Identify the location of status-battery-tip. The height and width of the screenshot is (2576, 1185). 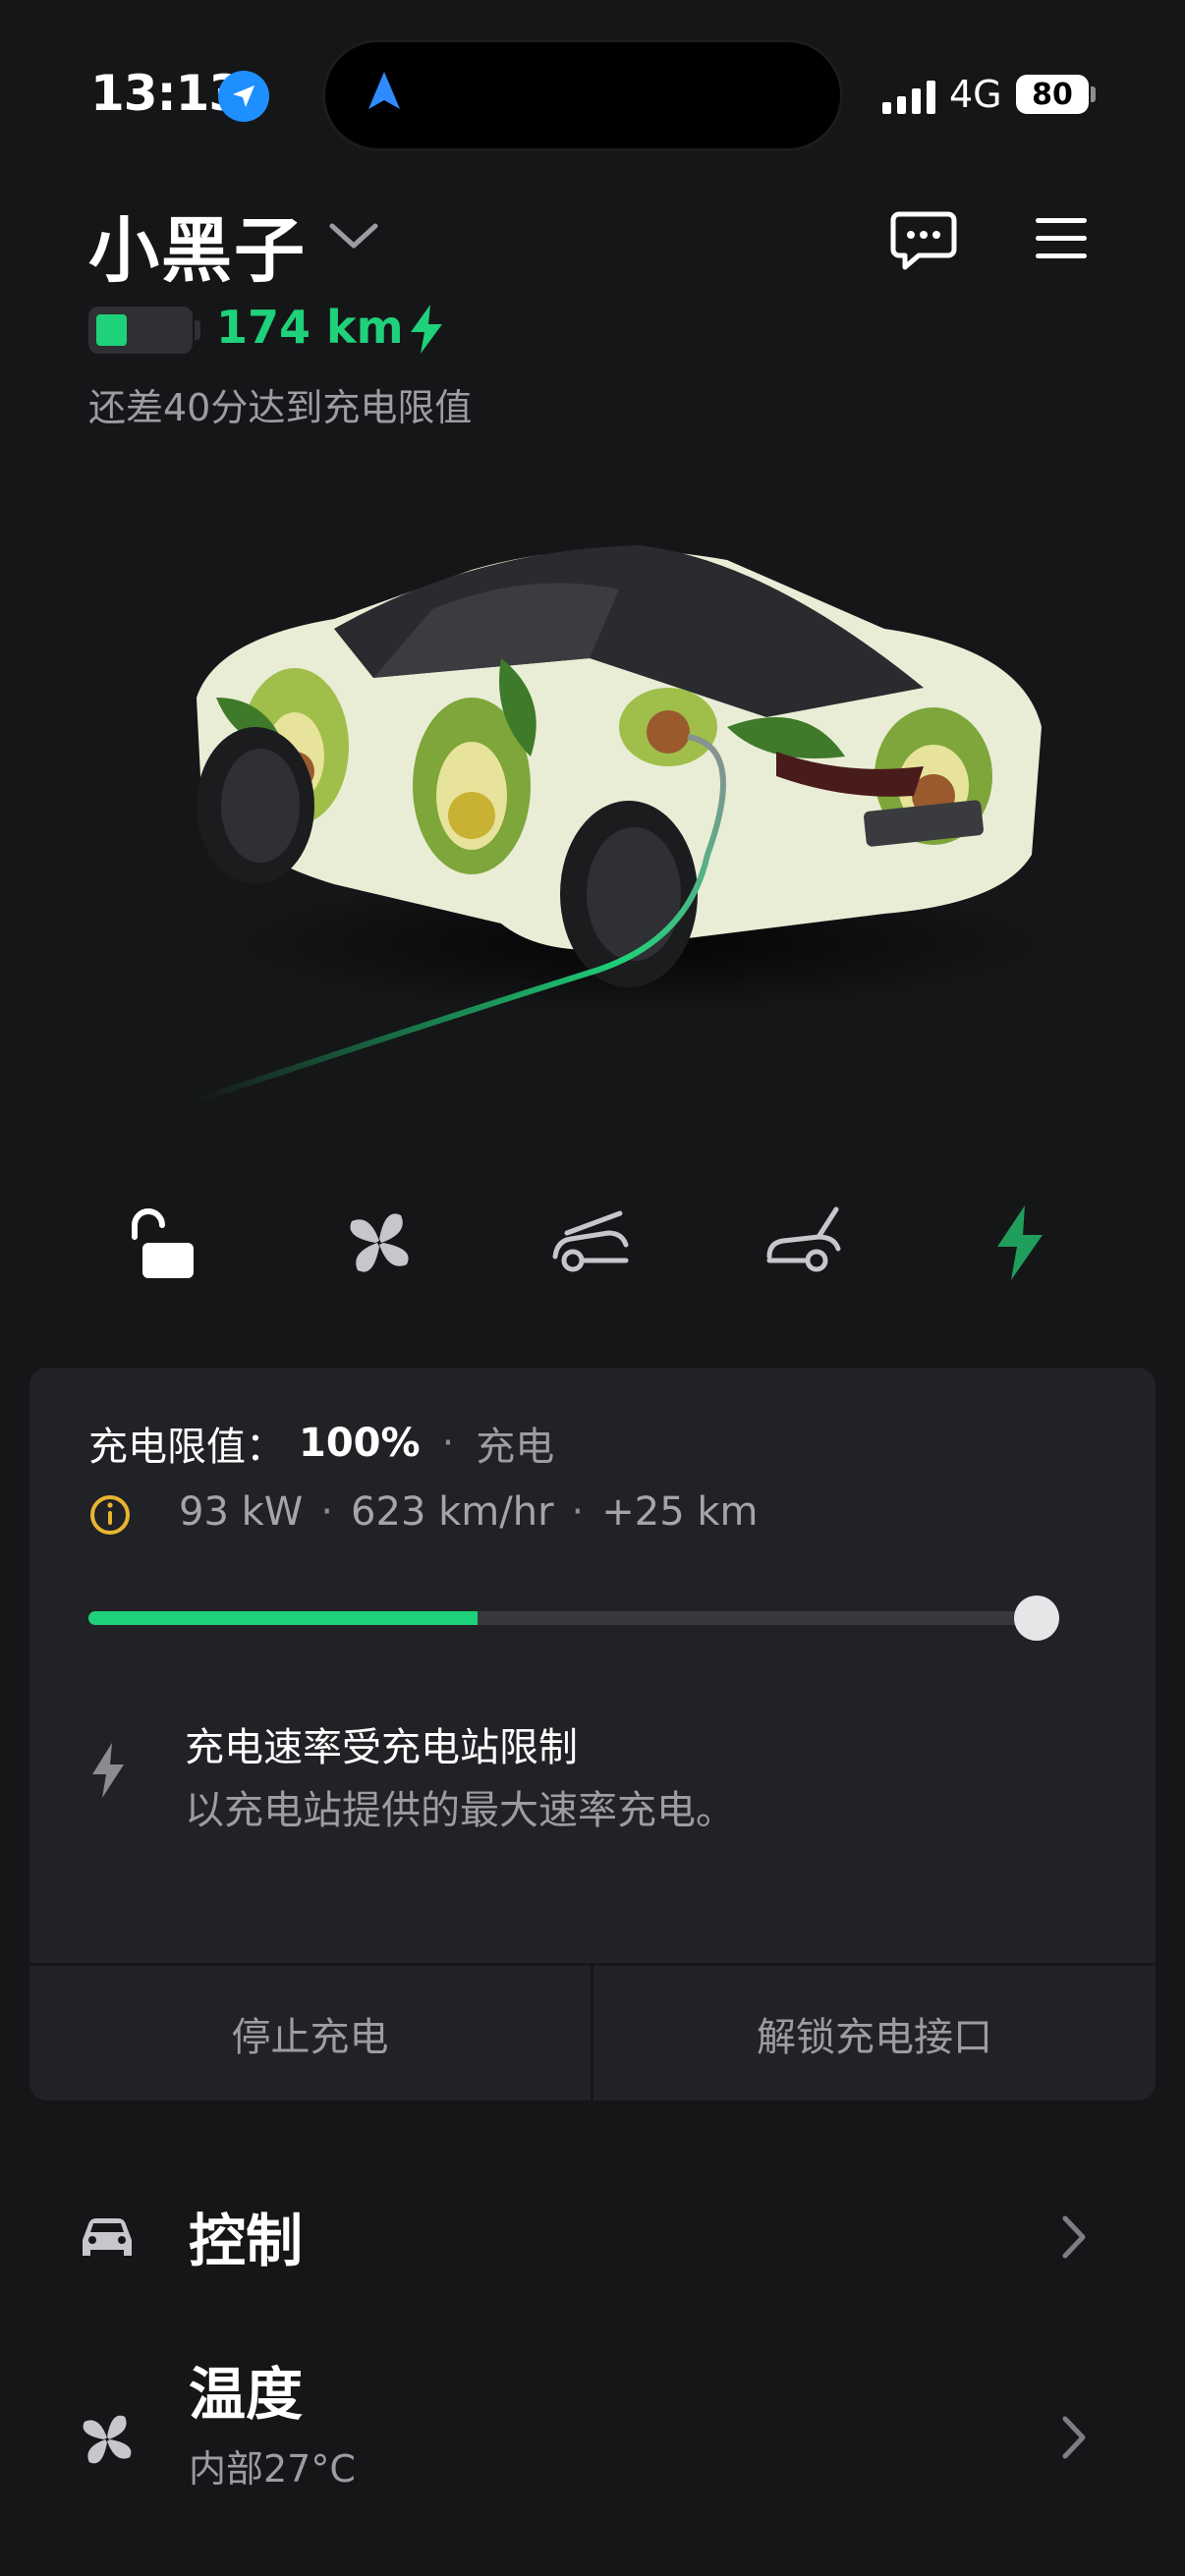
(1093, 94).